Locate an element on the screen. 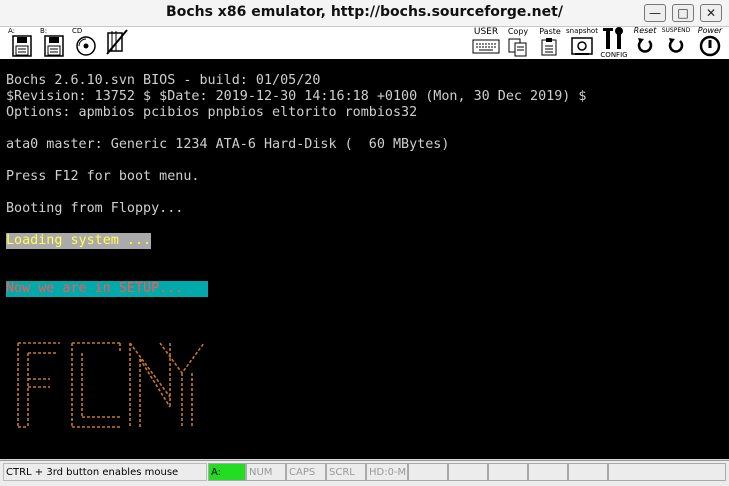 Image resolution: width=729 pixels, height=486 pixels. suspend-label: SUSPEND is located at coordinates (676, 30).